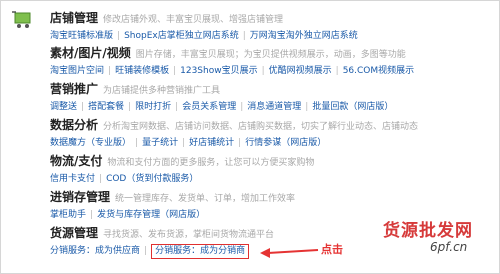  What do you see at coordinates (300, 71) in the screenshot?
I see `service-link: 优酷网视频展示` at bounding box center [300, 71].